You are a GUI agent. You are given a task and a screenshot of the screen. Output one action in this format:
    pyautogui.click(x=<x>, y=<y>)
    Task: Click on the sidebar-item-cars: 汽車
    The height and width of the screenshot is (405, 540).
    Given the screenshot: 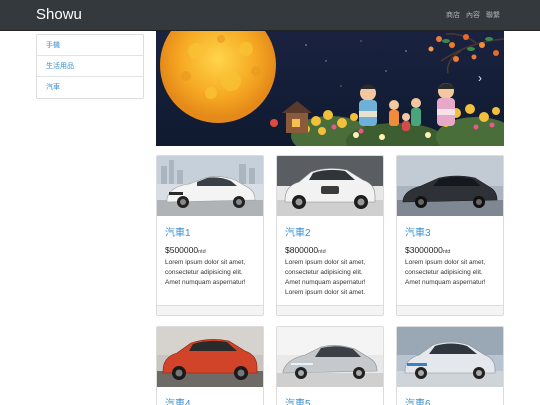 What is the action you would take?
    pyautogui.click(x=90, y=87)
    